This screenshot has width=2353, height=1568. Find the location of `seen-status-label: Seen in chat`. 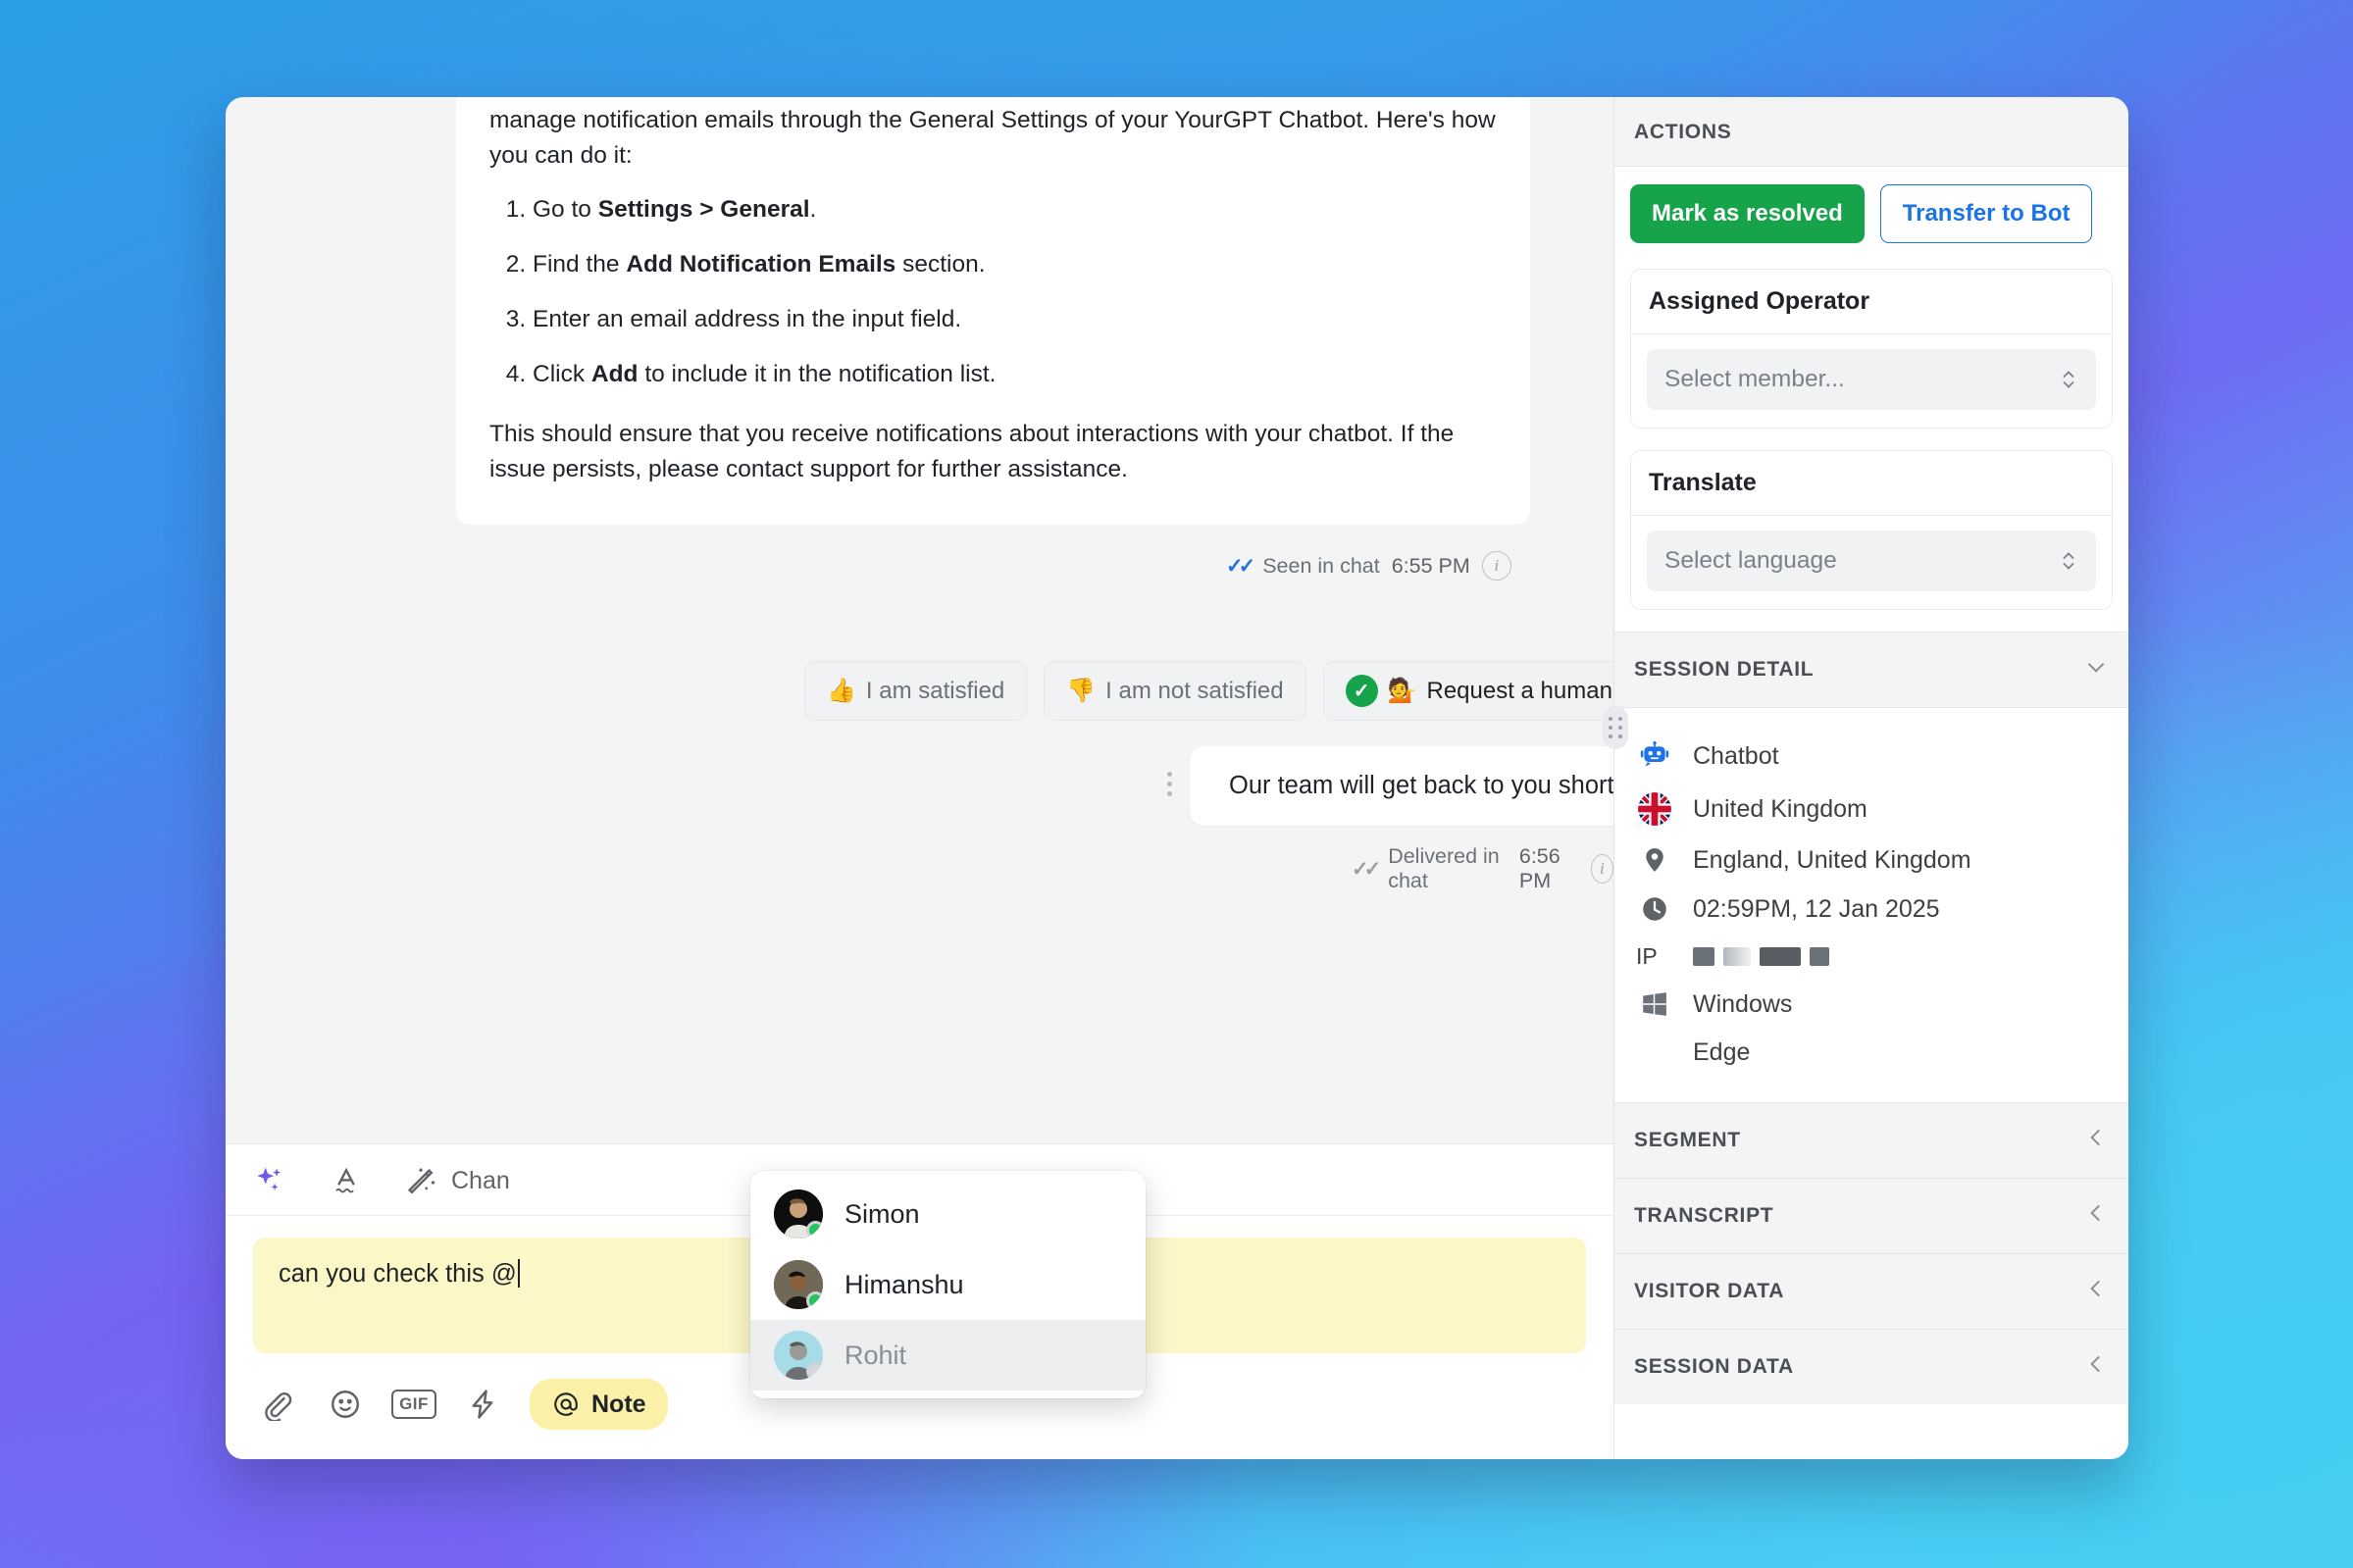

seen-status-label: Seen in chat is located at coordinates (1321, 565).